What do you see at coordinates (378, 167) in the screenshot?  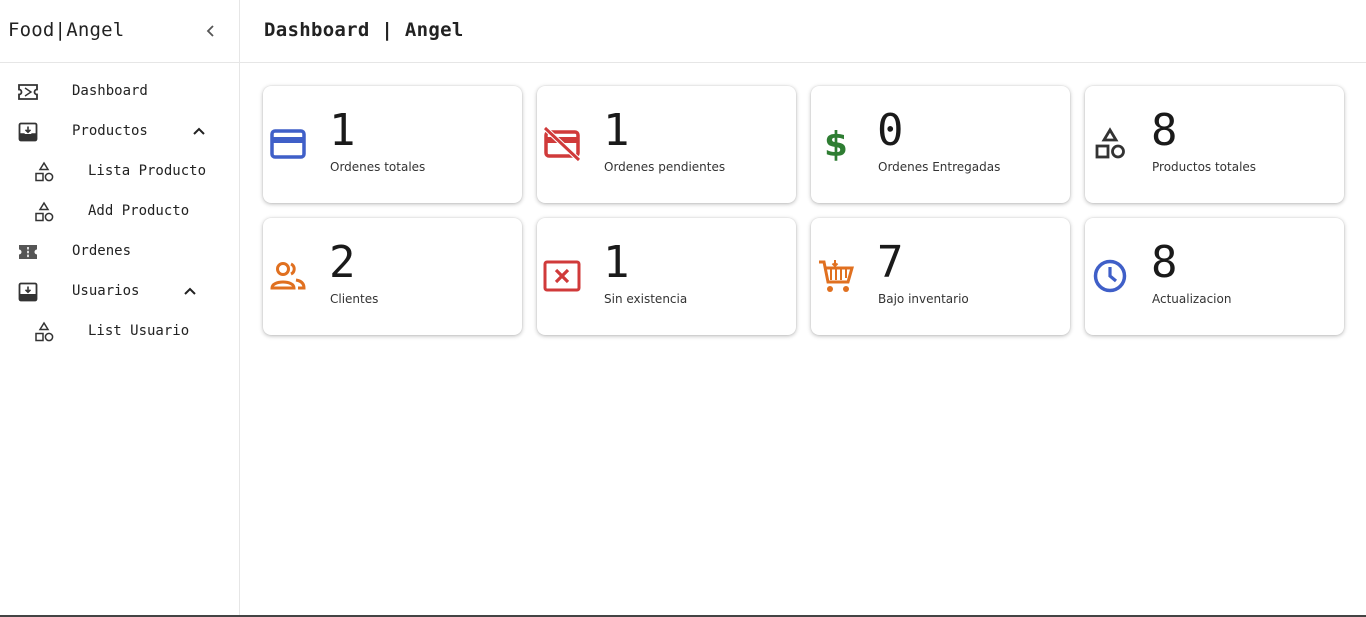 I see `stat-label: Ordenes totales` at bounding box center [378, 167].